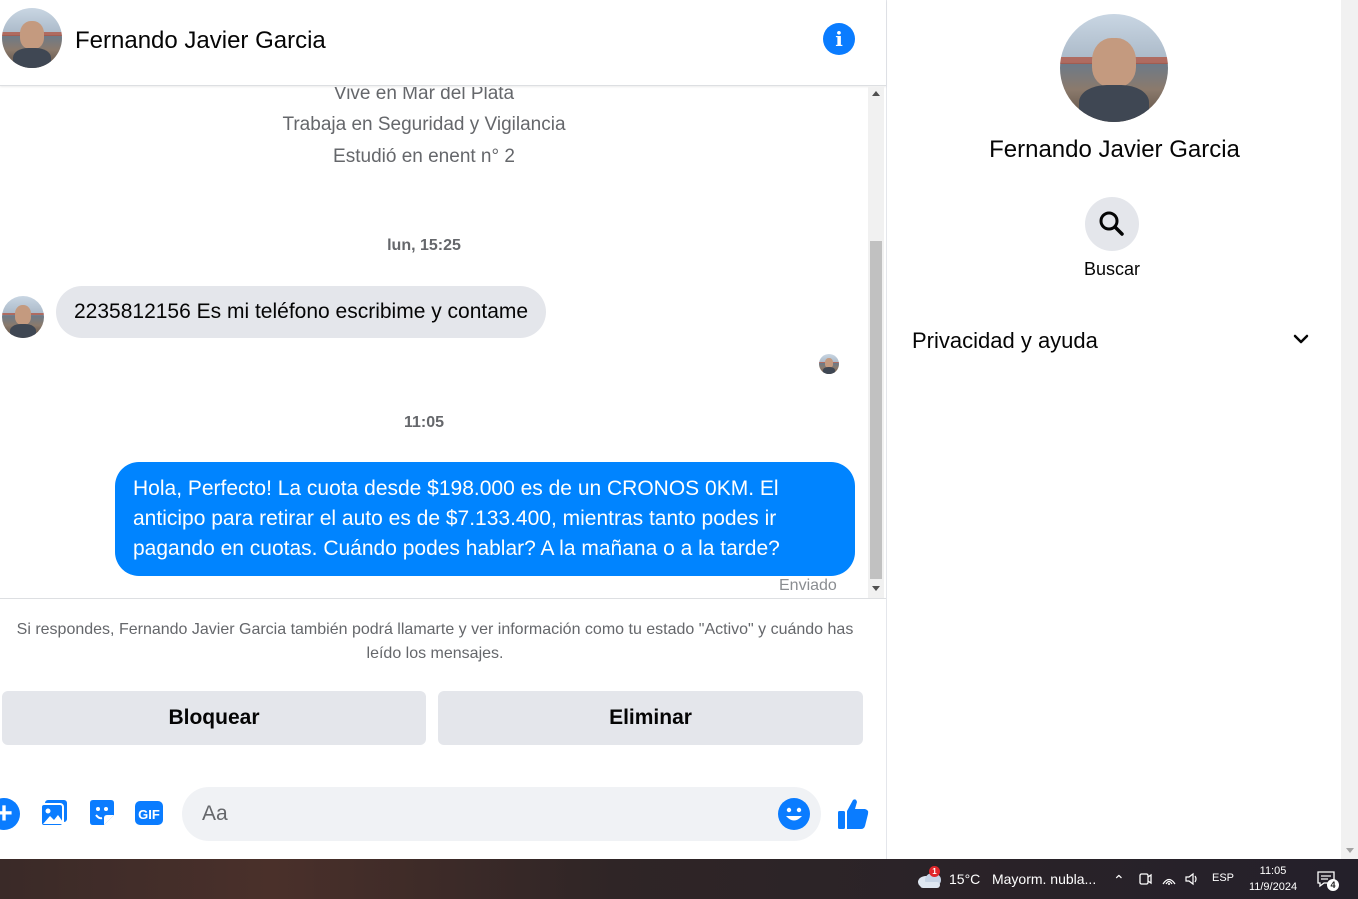 The image size is (1358, 899). What do you see at coordinates (1112, 269) in the screenshot?
I see `search-label: Buscar` at bounding box center [1112, 269].